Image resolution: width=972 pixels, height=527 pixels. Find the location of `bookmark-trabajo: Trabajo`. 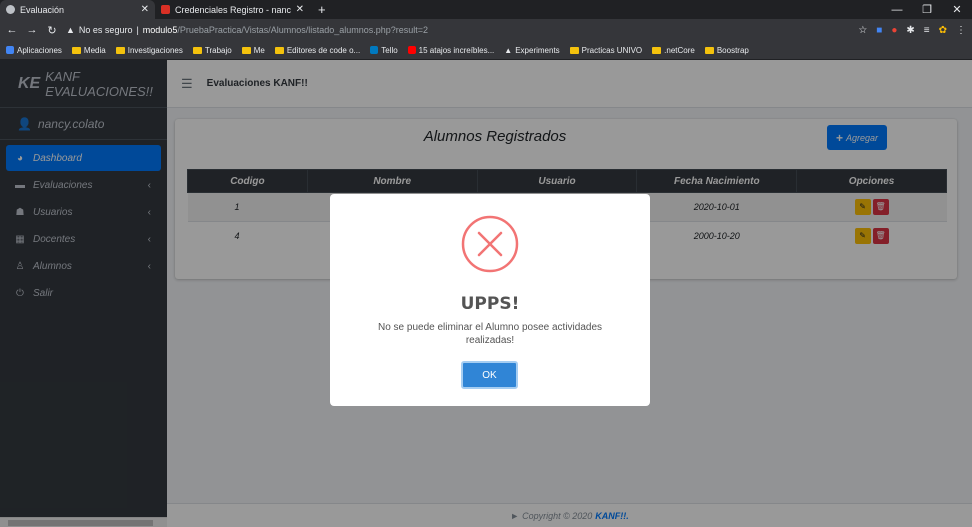

bookmark-trabajo: Trabajo is located at coordinates (212, 50).